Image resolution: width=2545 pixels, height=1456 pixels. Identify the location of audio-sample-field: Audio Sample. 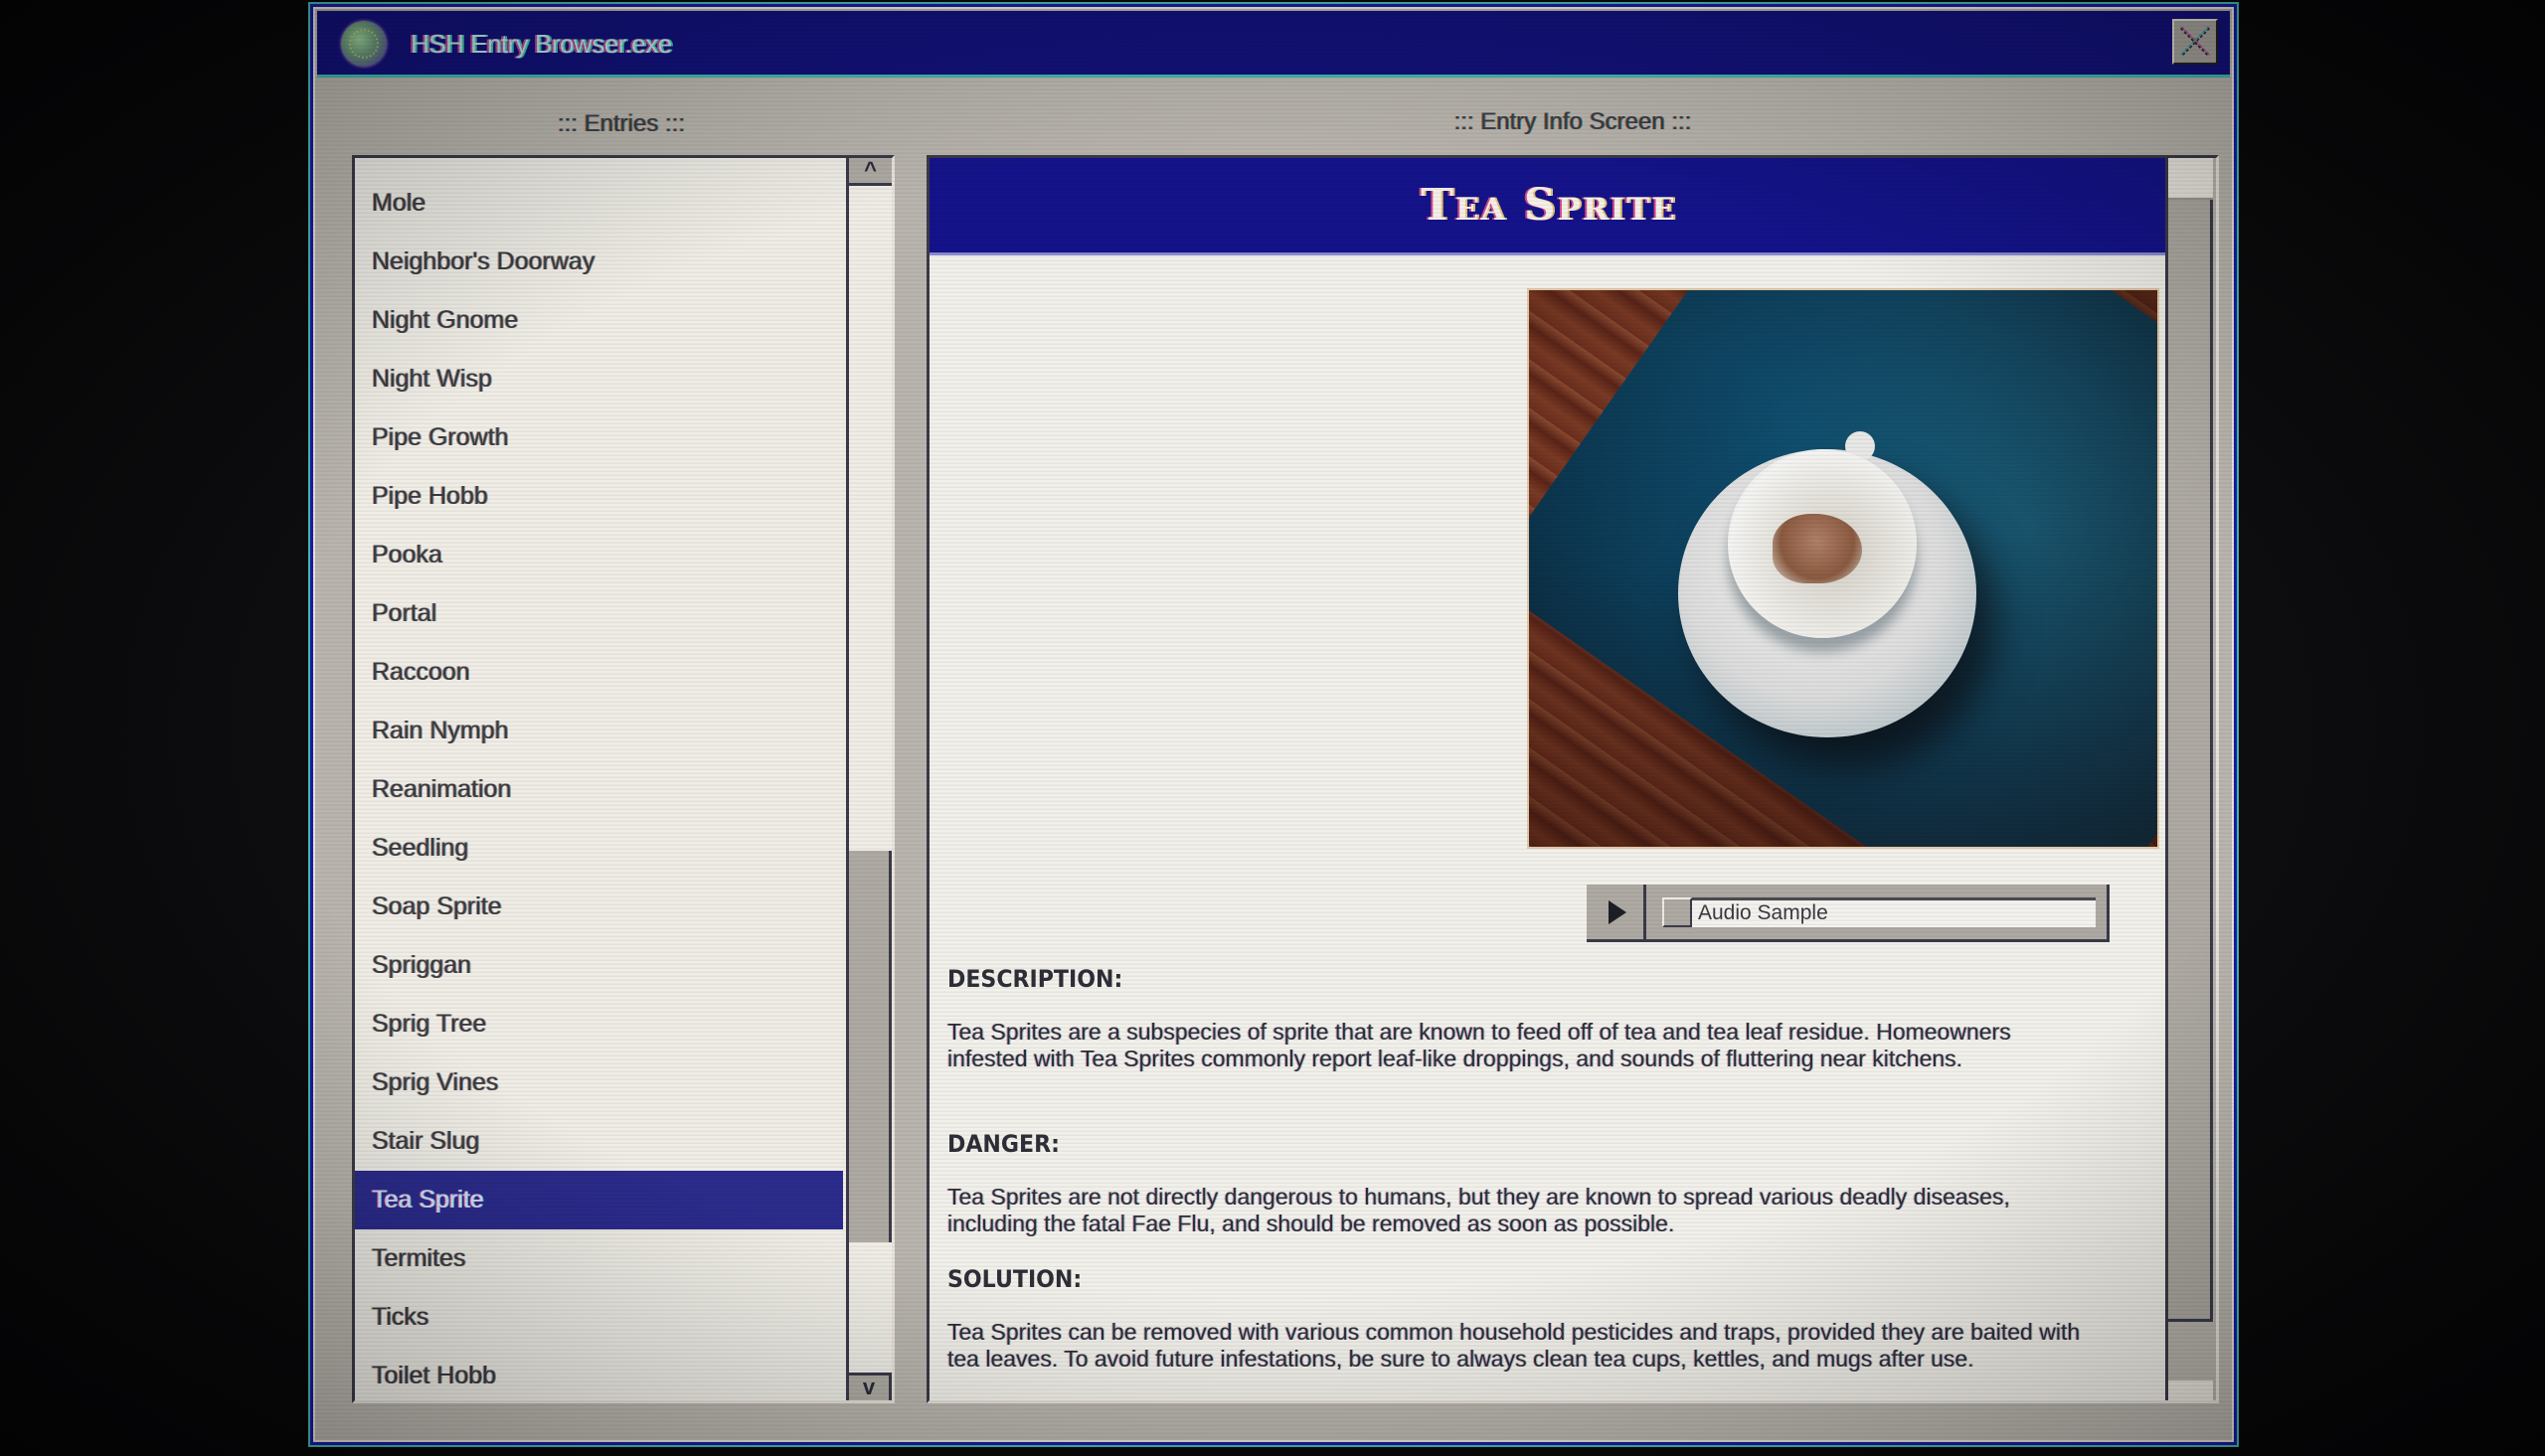
(1879, 912).